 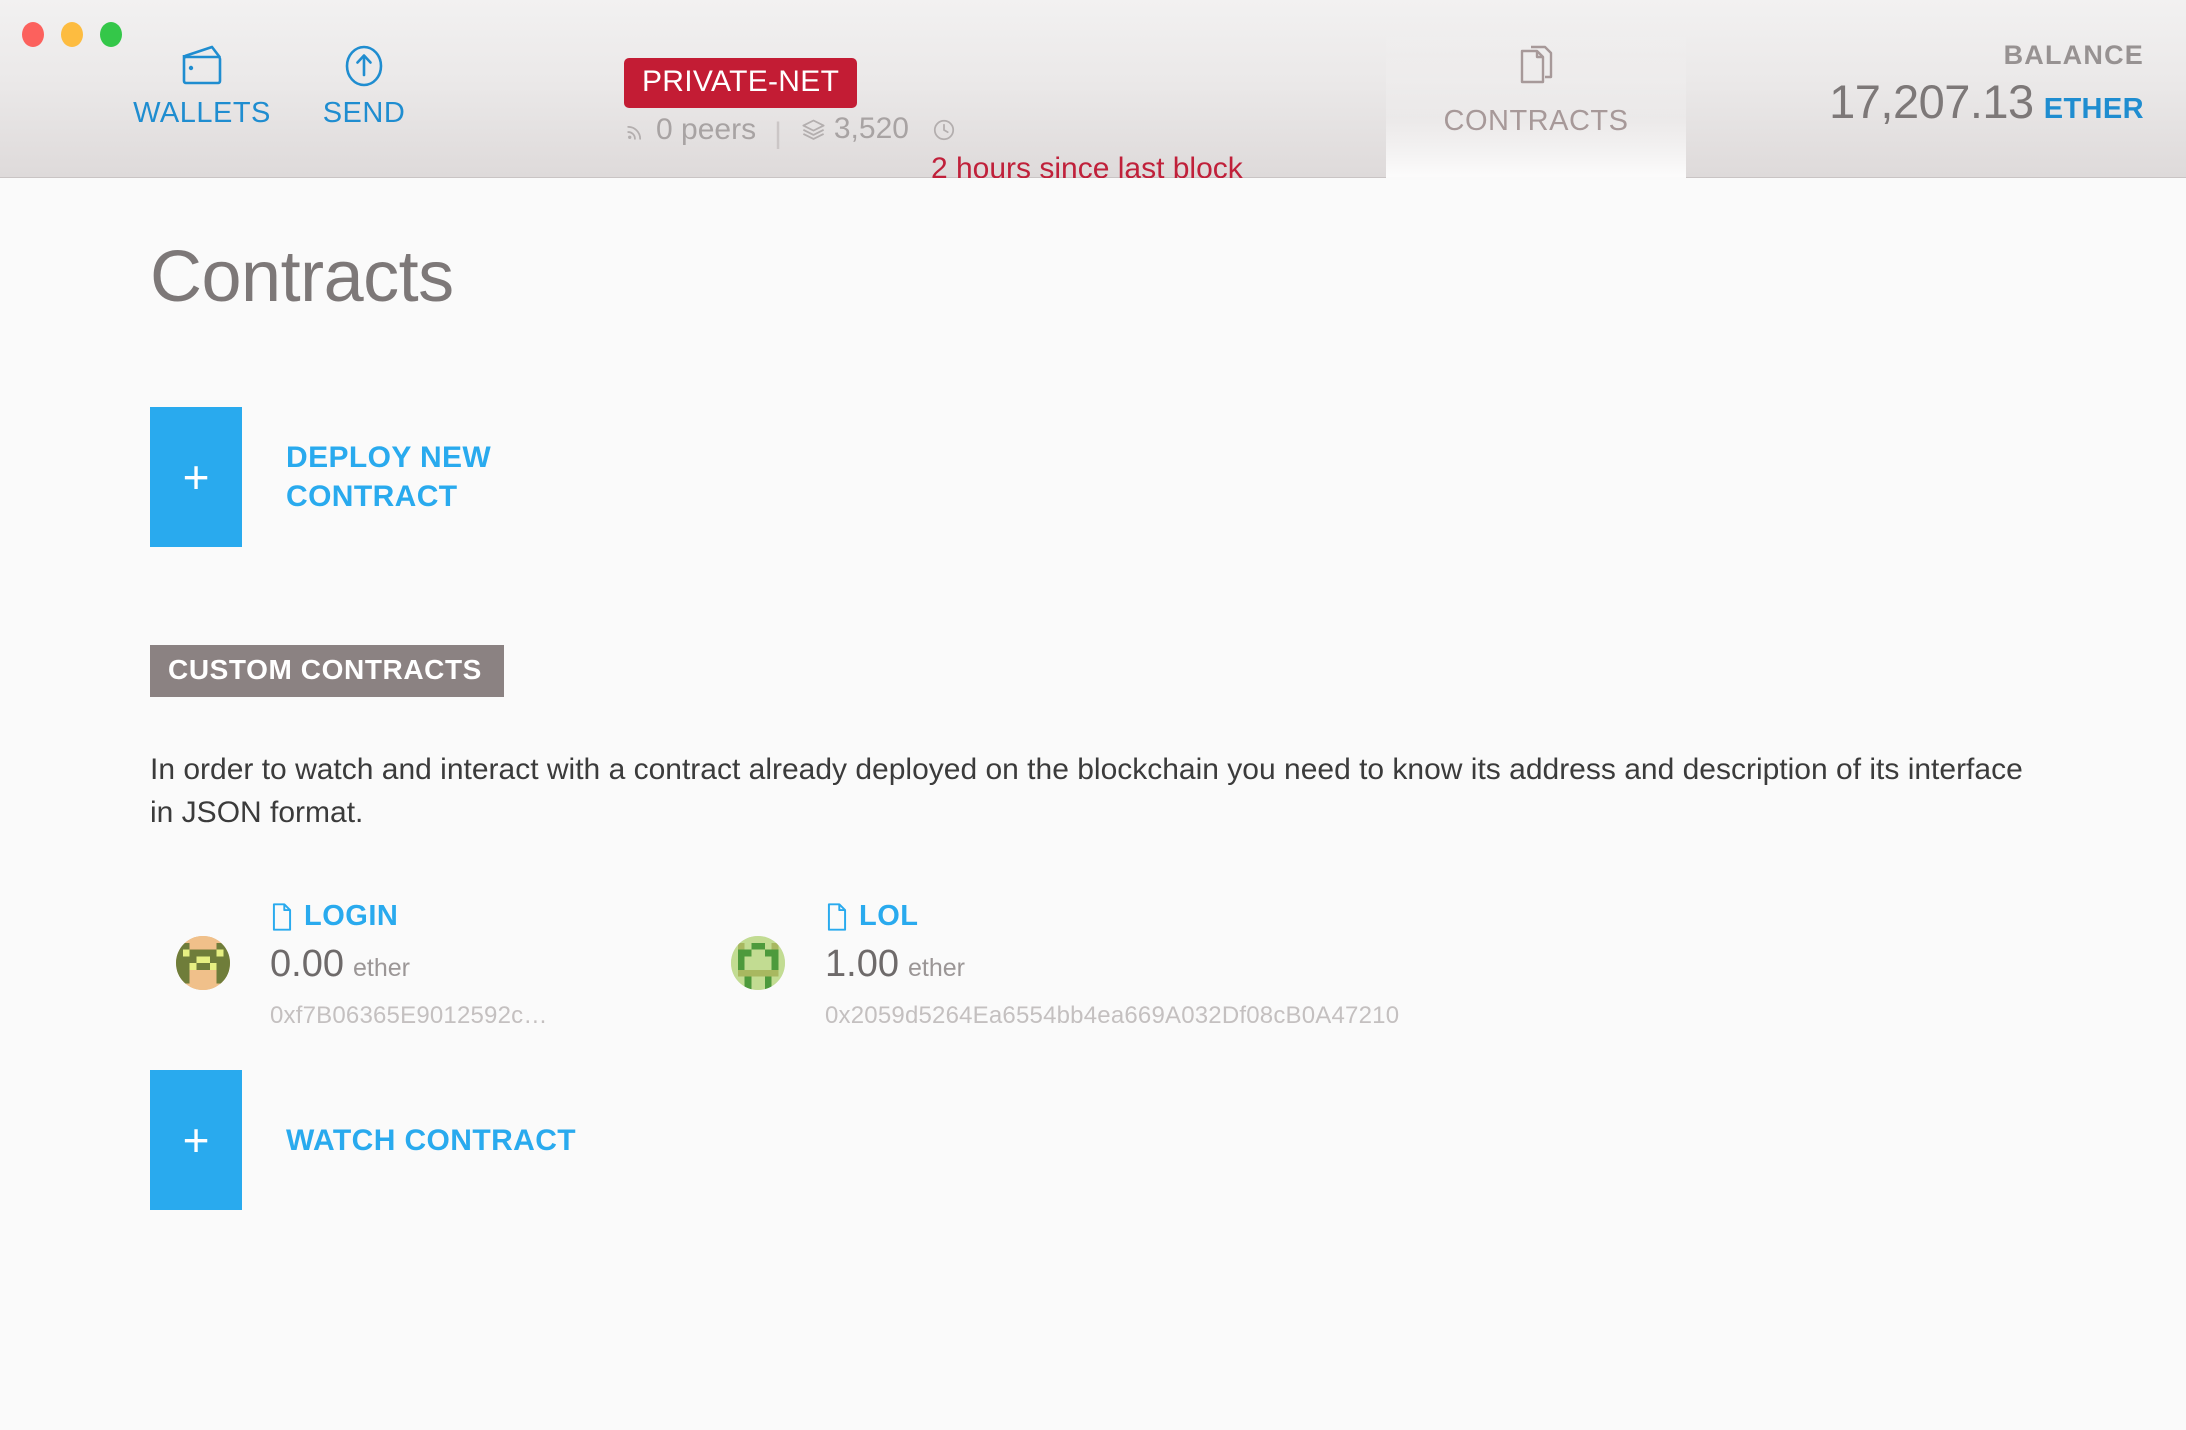 I want to click on page-title: Contracts, so click(x=302, y=277).